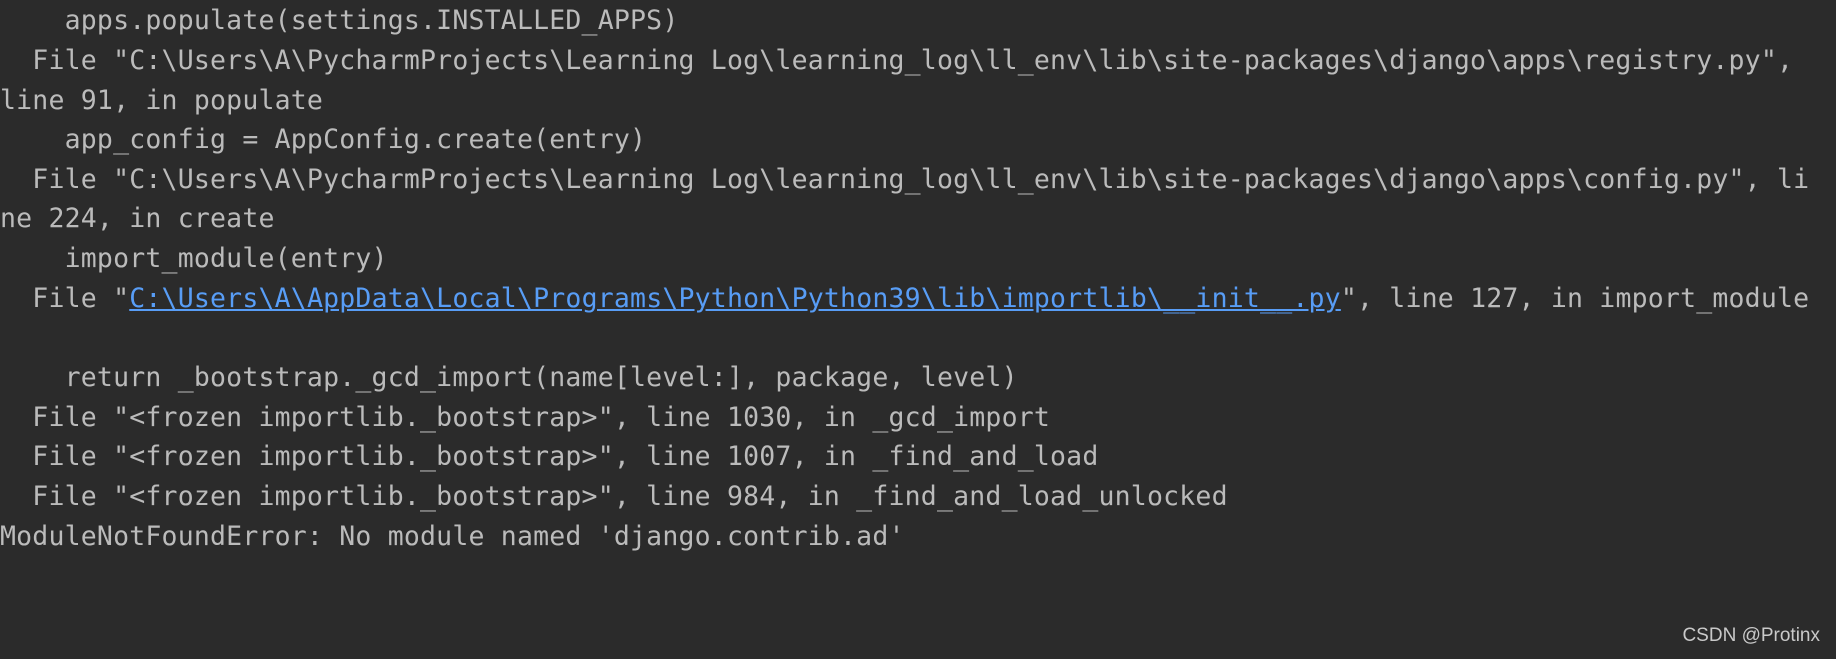  Describe the element at coordinates (1575, 298) in the screenshot. I see `traceback-line-suffix: ", line 127, in import_module` at that location.